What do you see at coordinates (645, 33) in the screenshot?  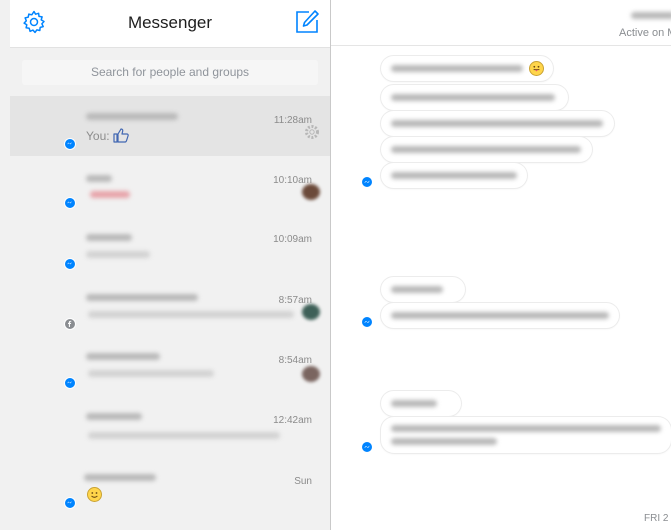 I see `active-status: Active on M` at bounding box center [645, 33].